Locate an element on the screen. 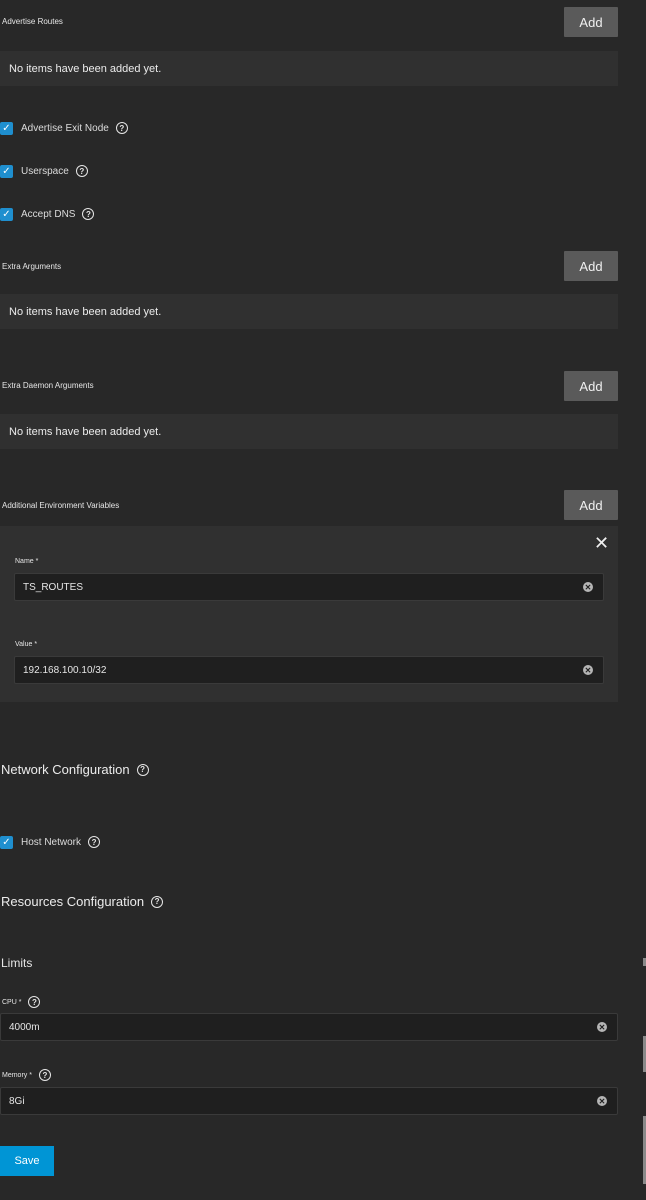 The width and height of the screenshot is (646, 1200). advertise-exit-node-label: Advertise Exit Node is located at coordinates (65, 128).